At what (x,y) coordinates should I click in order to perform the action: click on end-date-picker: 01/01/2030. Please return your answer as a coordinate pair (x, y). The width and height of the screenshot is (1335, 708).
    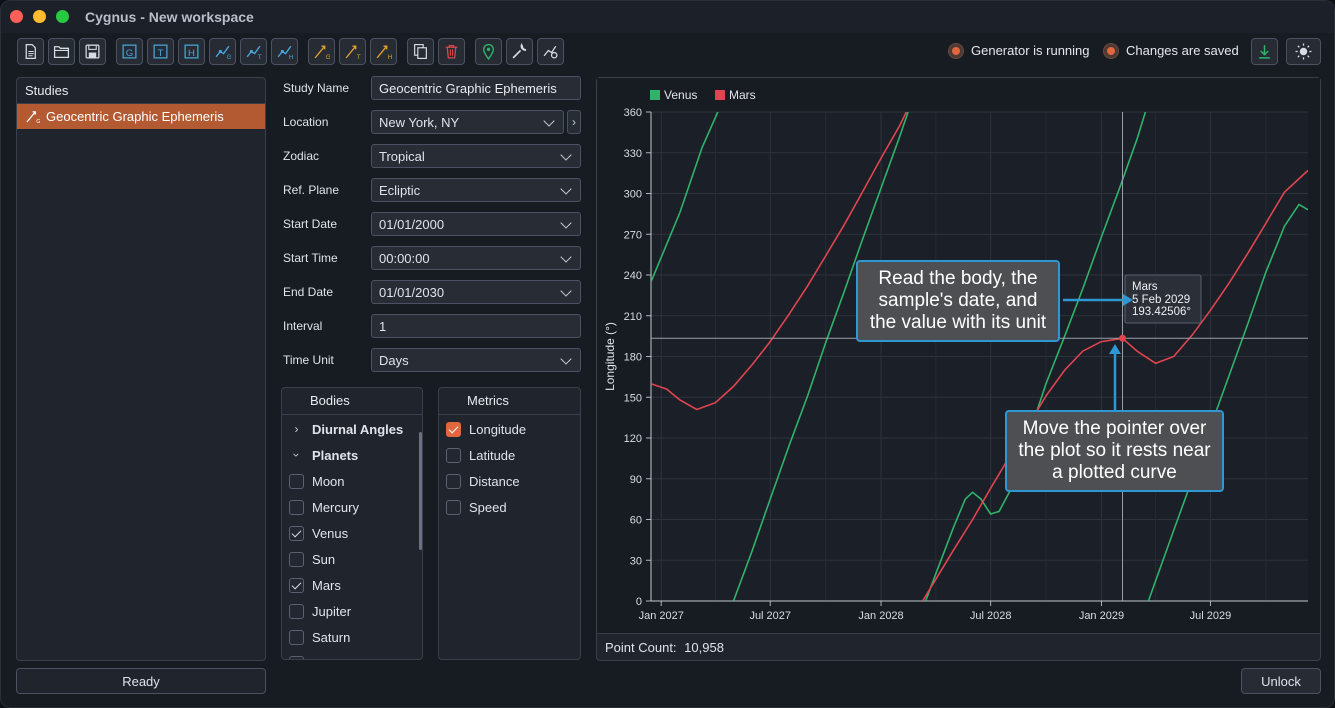
    Looking at the image, I should click on (476, 292).